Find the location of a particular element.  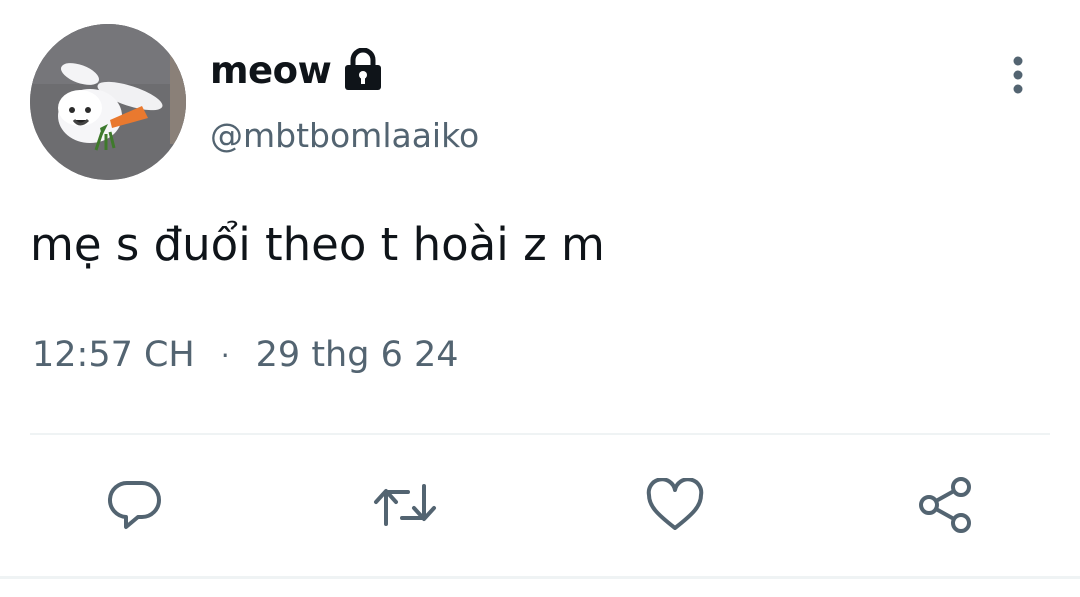

share-icon is located at coordinates (945, 505).